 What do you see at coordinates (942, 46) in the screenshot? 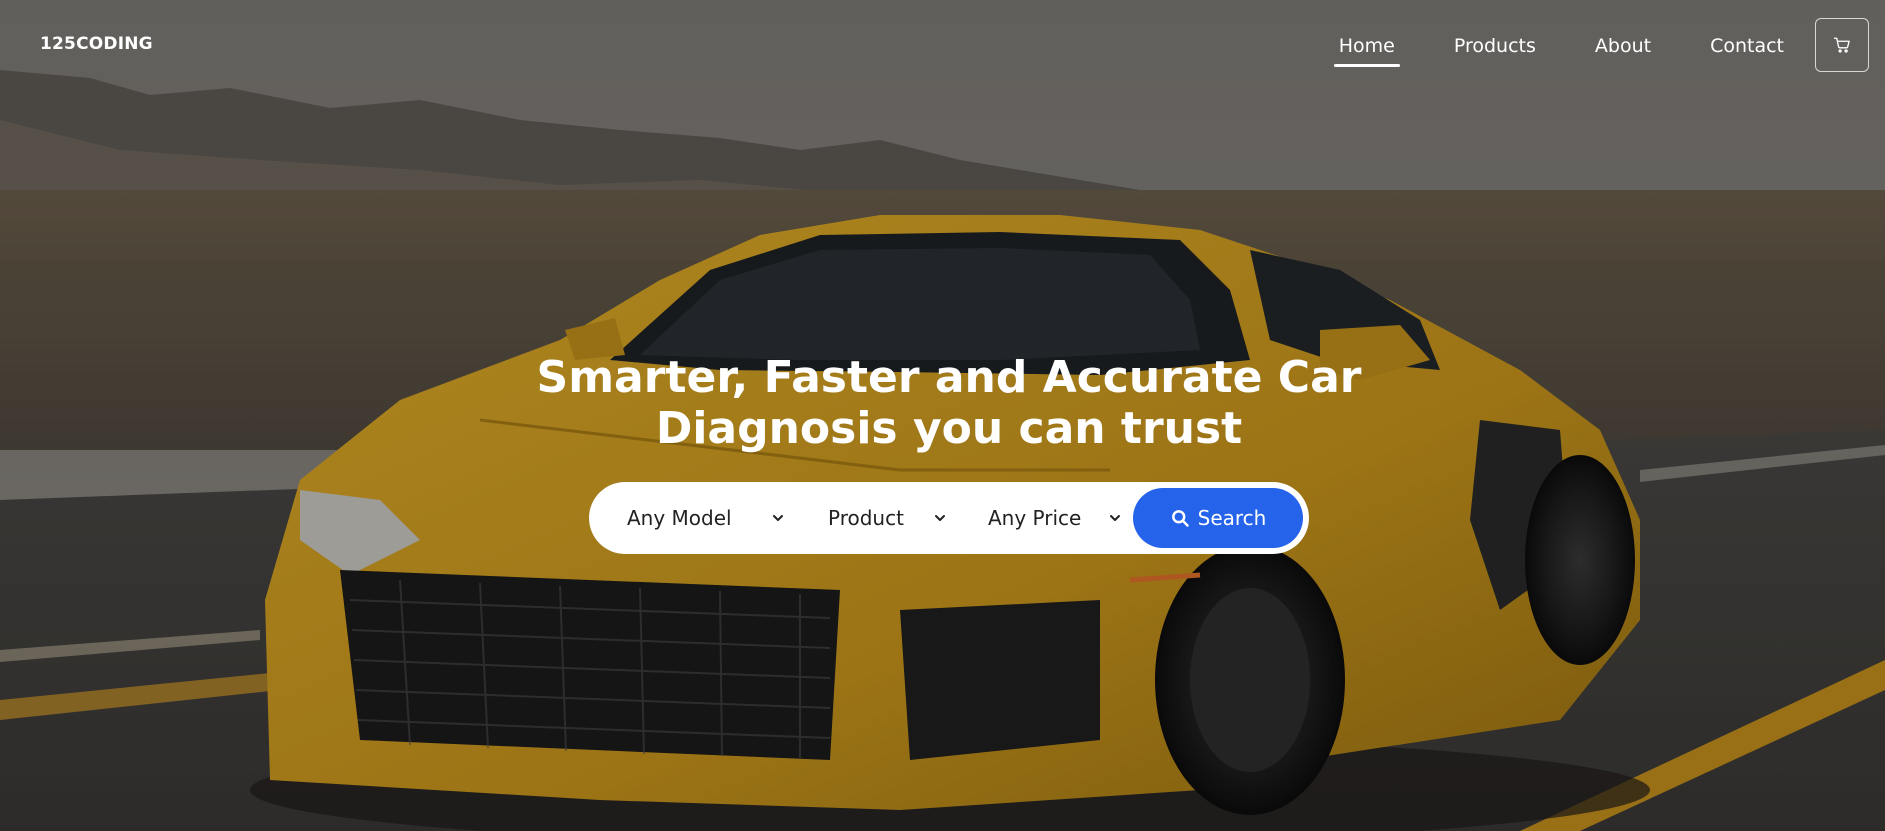
I see `top-navbar: 125CODING Home Products About Contact` at bounding box center [942, 46].